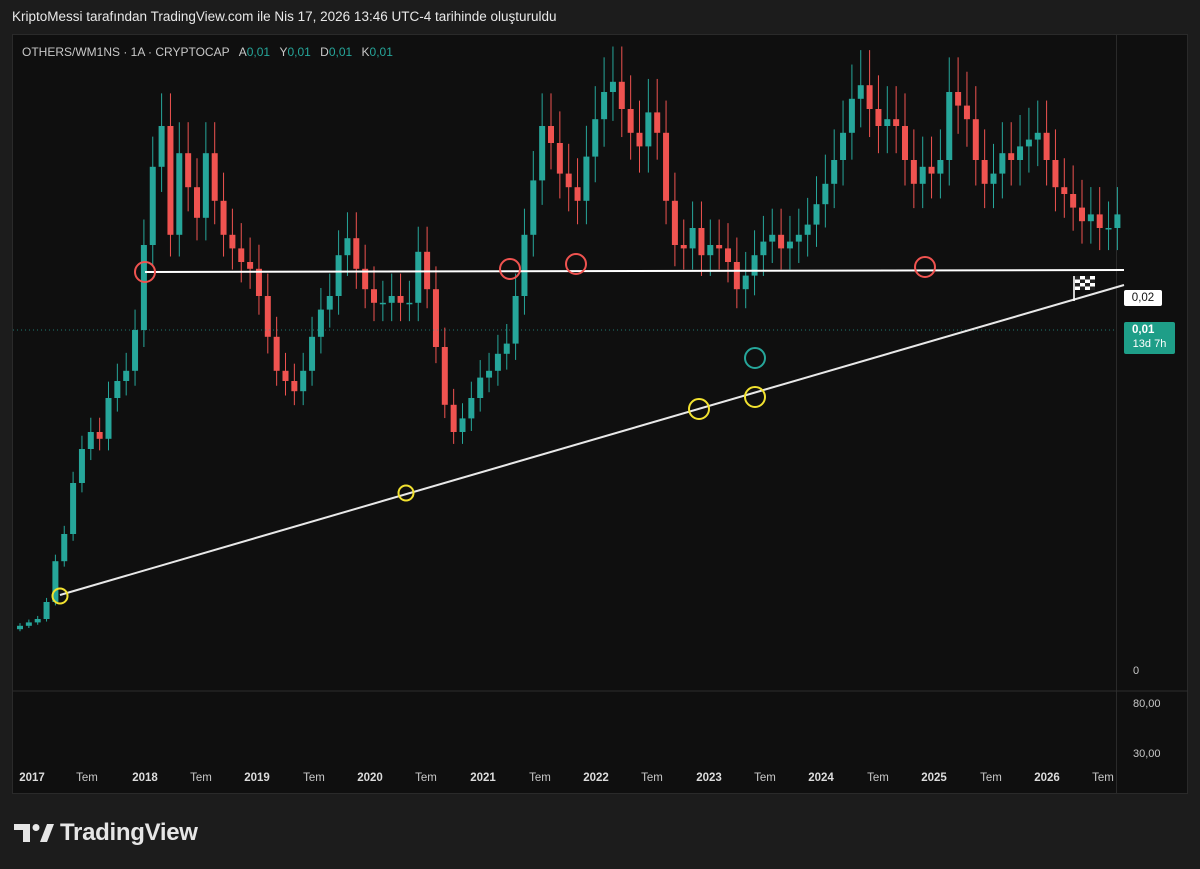  What do you see at coordinates (299, 52) in the screenshot?
I see `legend-high-value: 0,01` at bounding box center [299, 52].